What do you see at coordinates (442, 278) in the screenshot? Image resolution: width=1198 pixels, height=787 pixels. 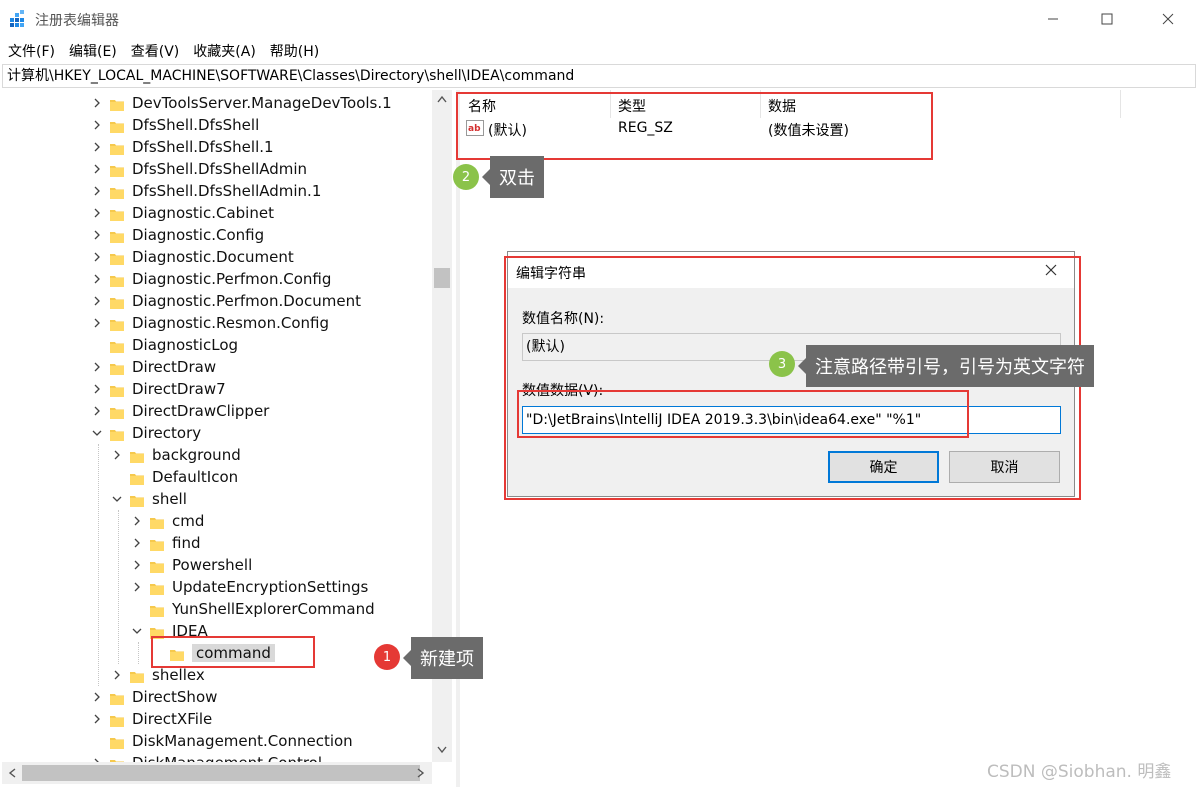 I see `scroll-thumb` at bounding box center [442, 278].